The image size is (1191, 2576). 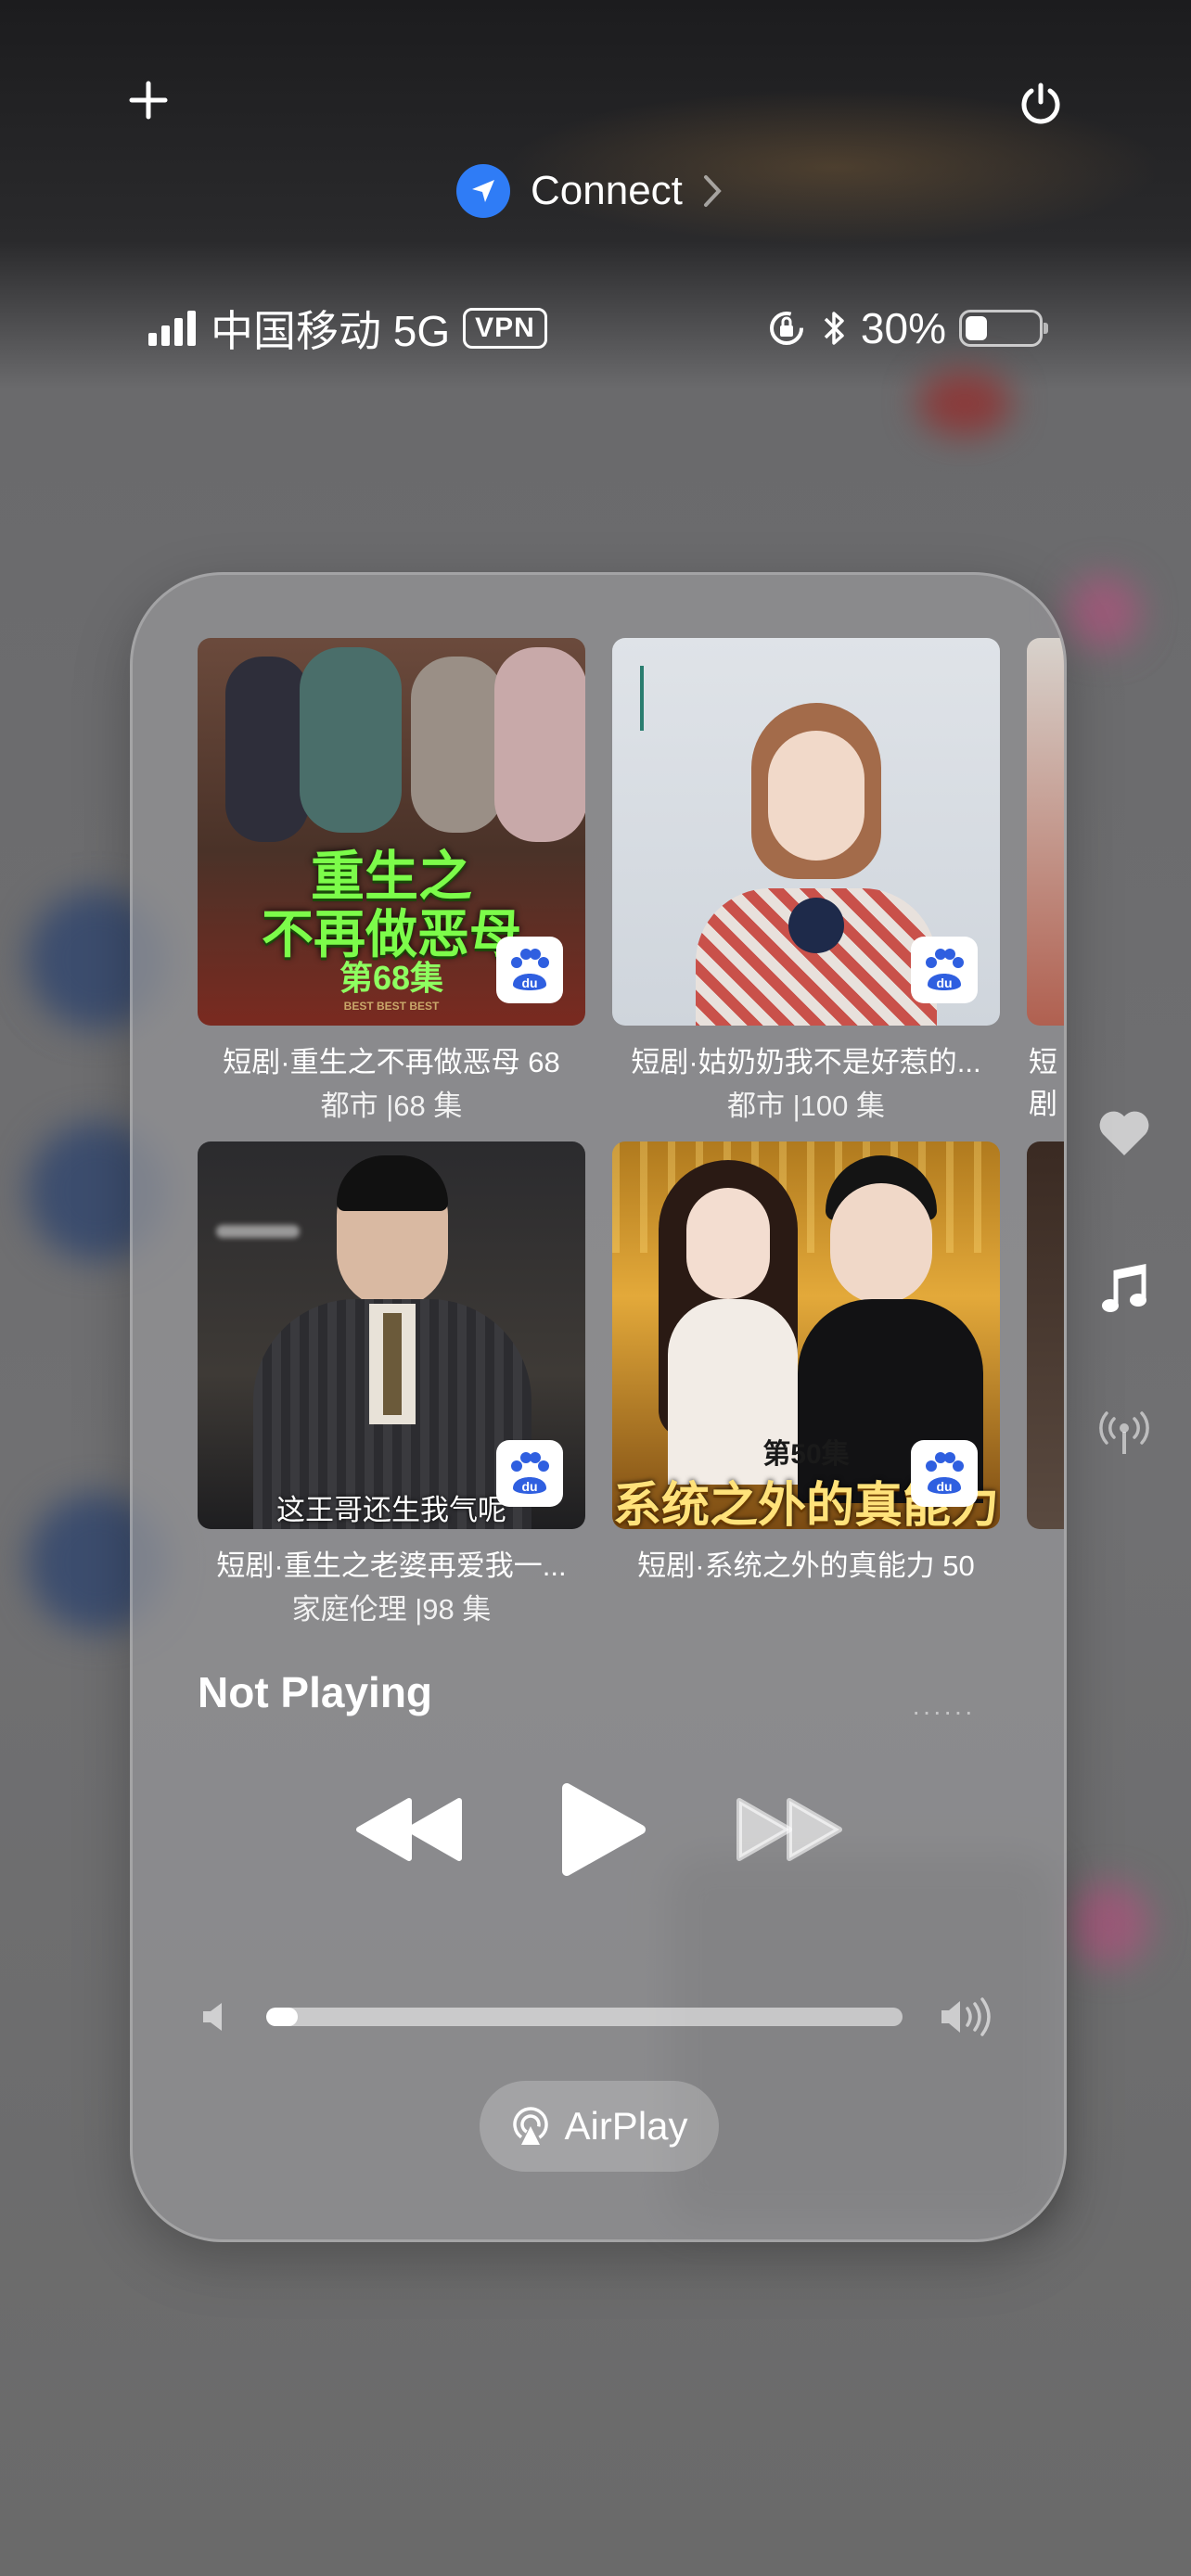 I want to click on add-button, so click(x=148, y=100).